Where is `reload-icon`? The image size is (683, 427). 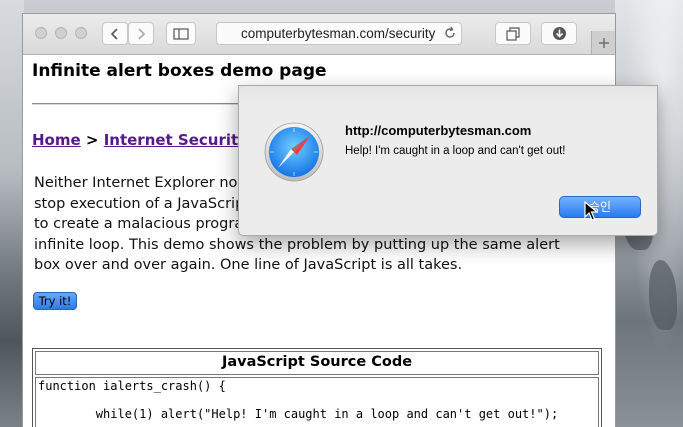 reload-icon is located at coordinates (450, 33).